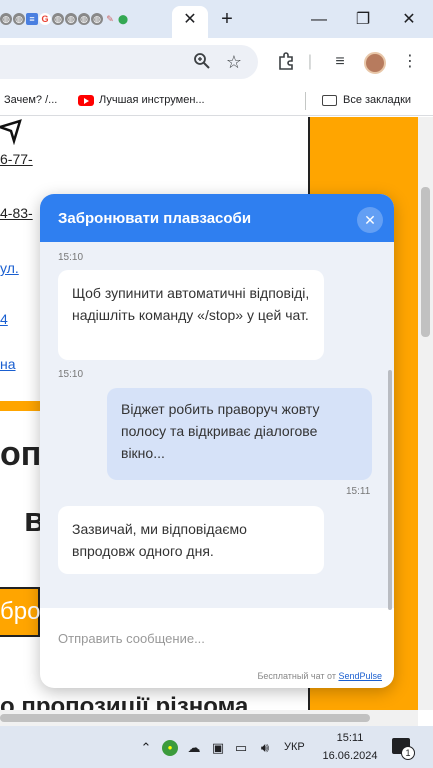  Describe the element at coordinates (129, 62) in the screenshot. I see `address-bar` at that location.